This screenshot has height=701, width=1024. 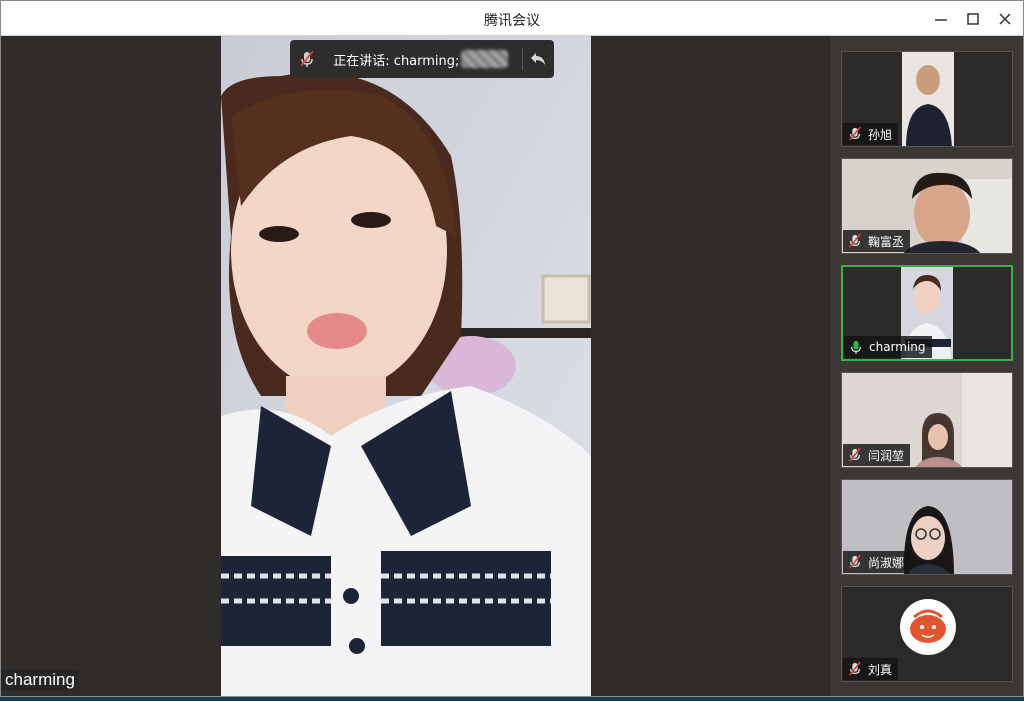 What do you see at coordinates (880, 669) in the screenshot?
I see `participant-name: 刘真` at bounding box center [880, 669].